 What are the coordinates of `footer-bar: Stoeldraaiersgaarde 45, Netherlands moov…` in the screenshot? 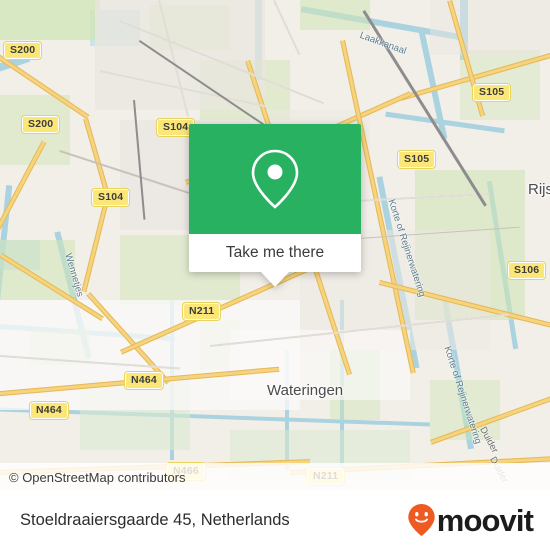 It's located at (275, 520).